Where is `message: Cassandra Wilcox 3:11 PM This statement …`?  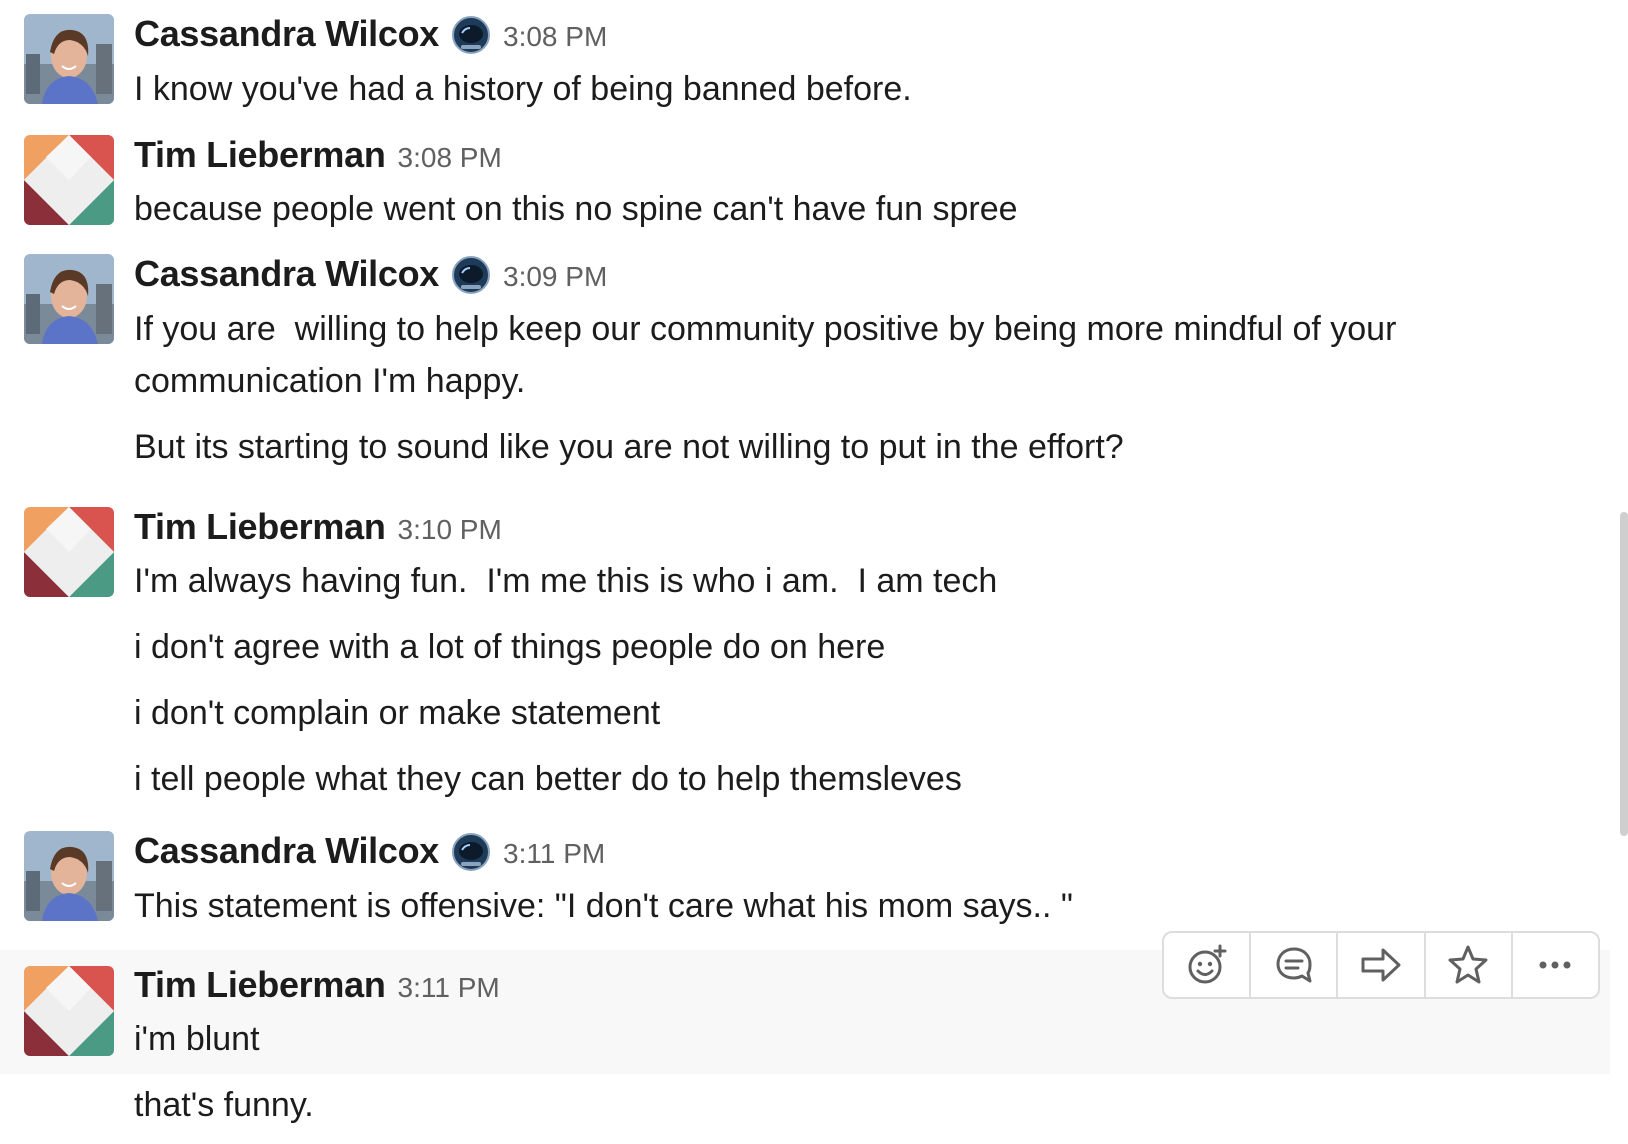 message: Cassandra Wilcox 3:11 PM This statement … is located at coordinates (805, 883).